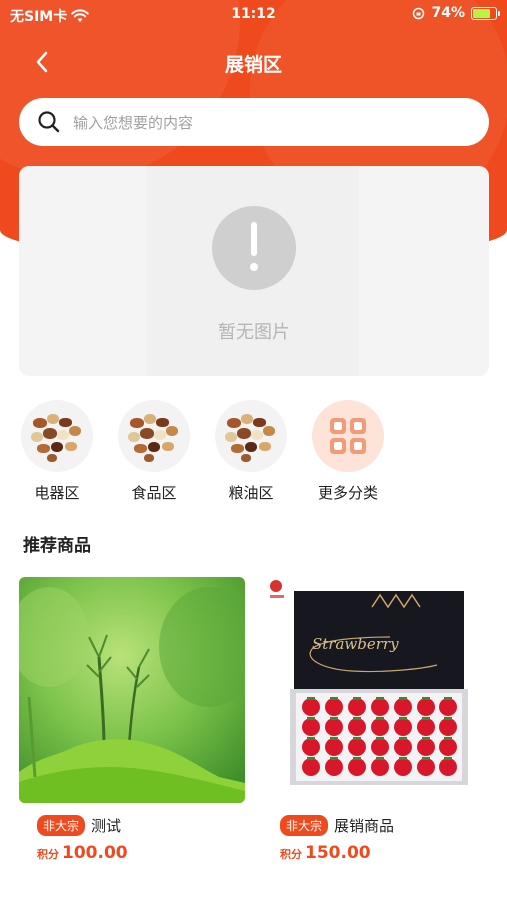  Describe the element at coordinates (106, 826) in the screenshot. I see `product-name: 测试` at that location.